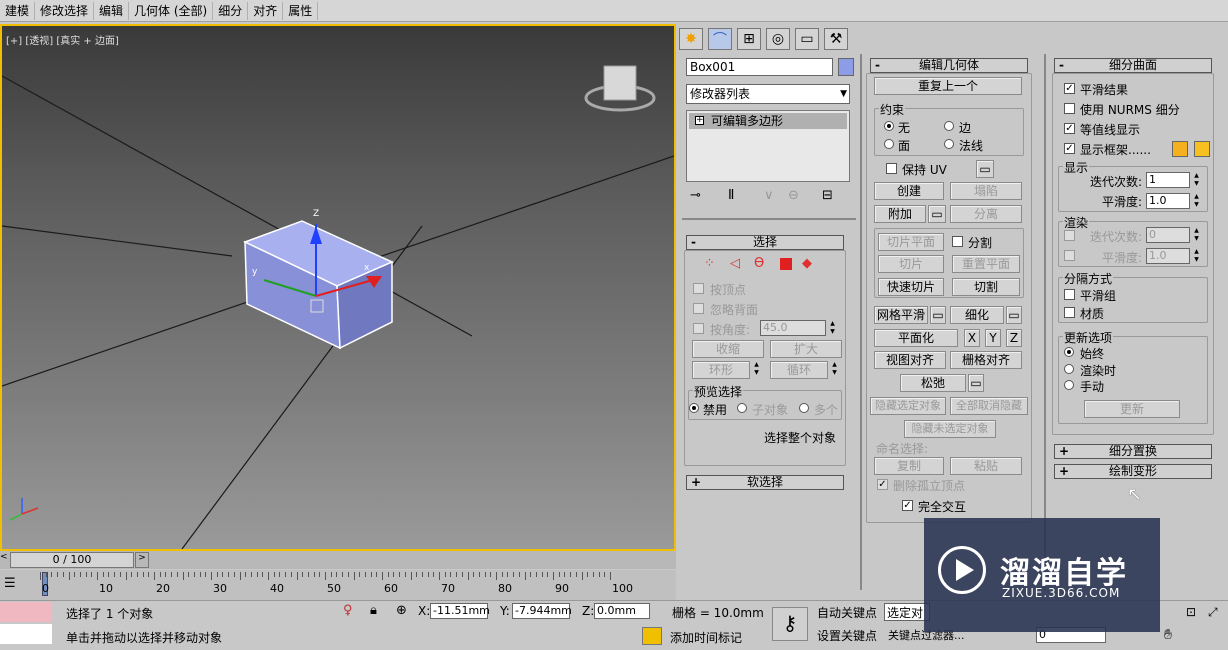  Describe the element at coordinates (171, 10) in the screenshot. I see `menu-geometry: 几何体 (全部)` at that location.